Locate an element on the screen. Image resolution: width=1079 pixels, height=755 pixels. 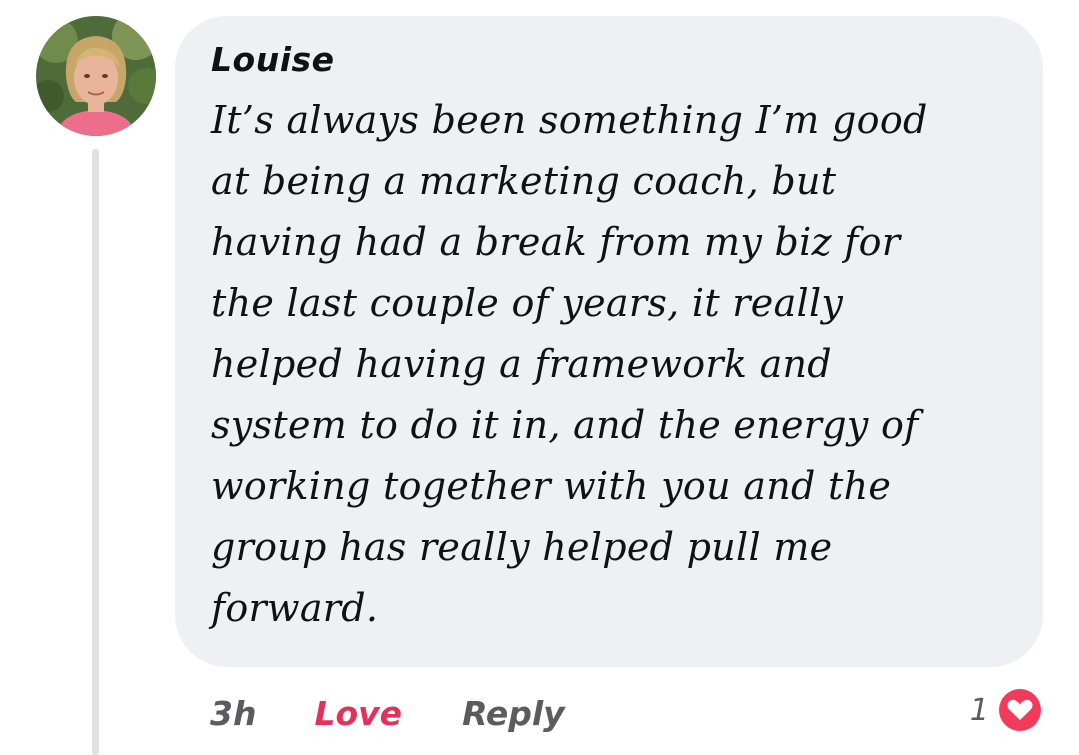
heart-icon is located at coordinates (1020, 710).